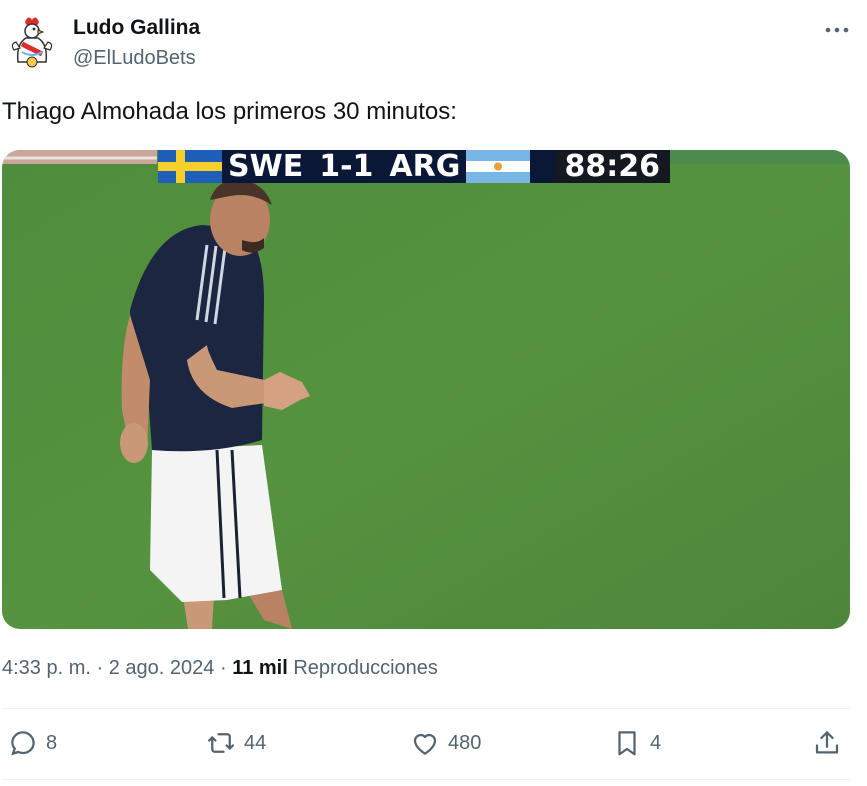 This screenshot has width=867, height=786. Describe the element at coordinates (465, 742) in the screenshot. I see `like-count: 480` at that location.